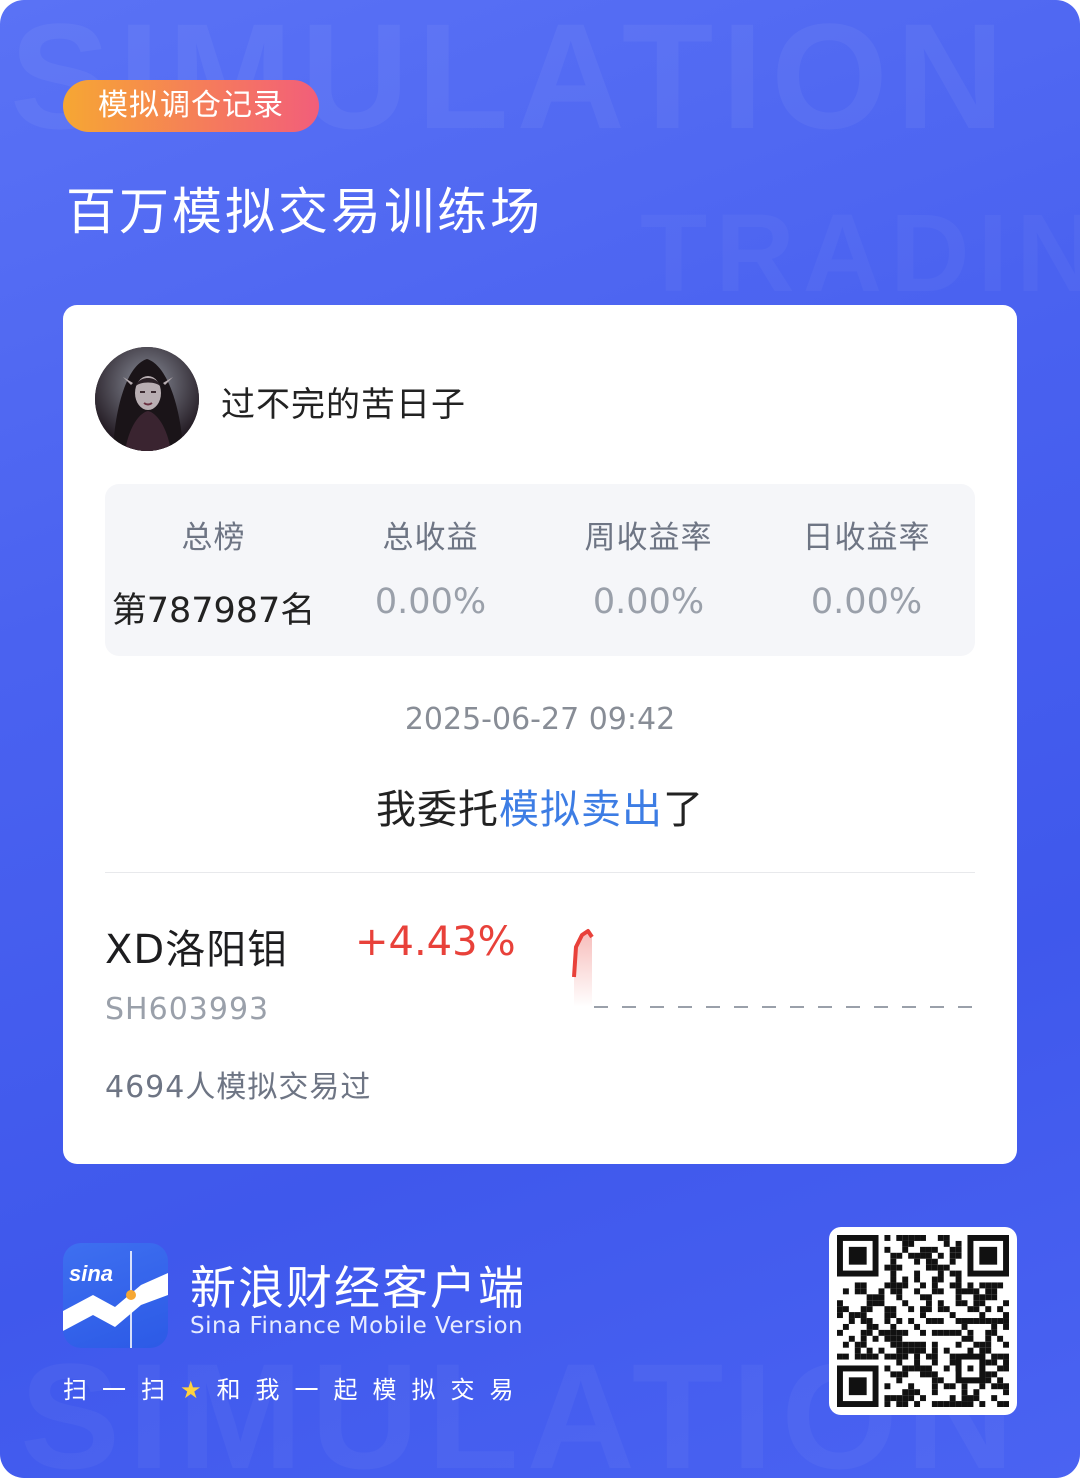  What do you see at coordinates (187, 1009) in the screenshot?
I see `stock-code: SH603993` at bounding box center [187, 1009].